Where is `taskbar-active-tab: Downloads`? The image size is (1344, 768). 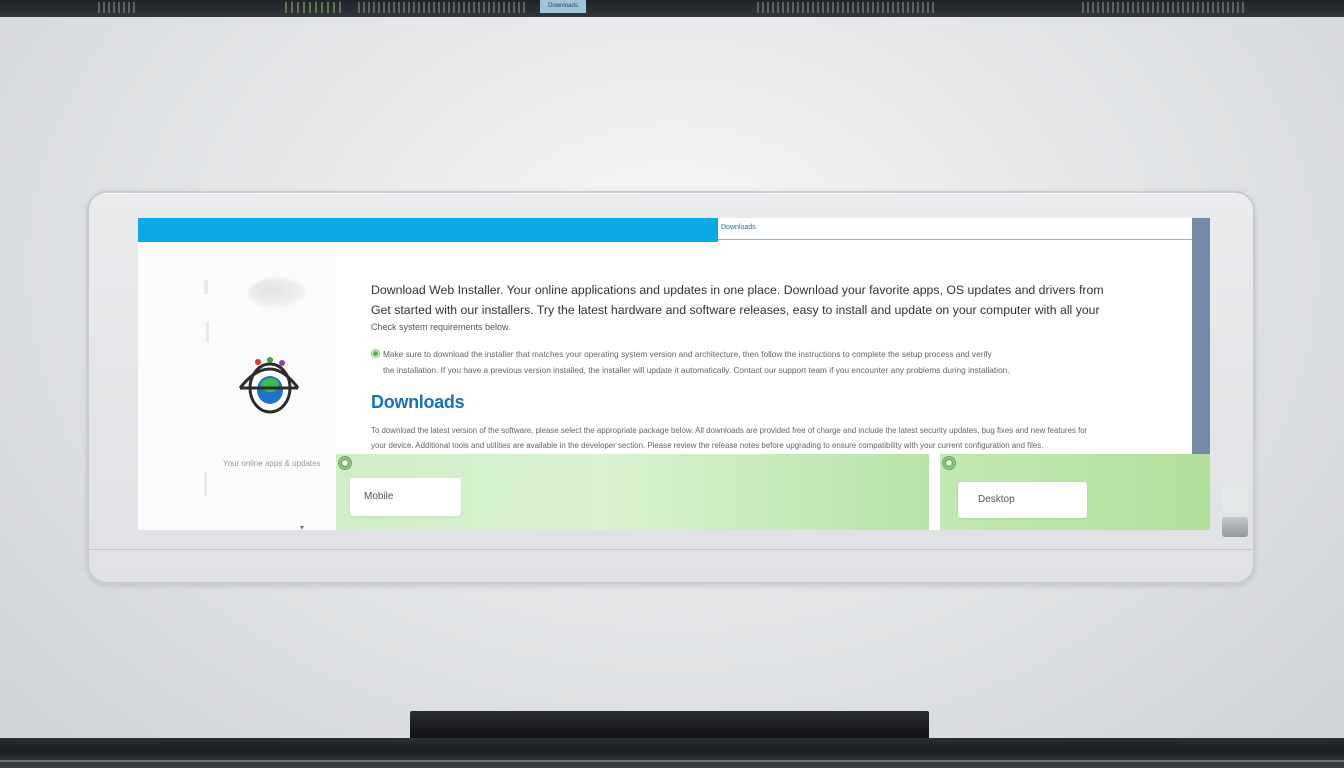 taskbar-active-tab: Downloads is located at coordinates (563, 6).